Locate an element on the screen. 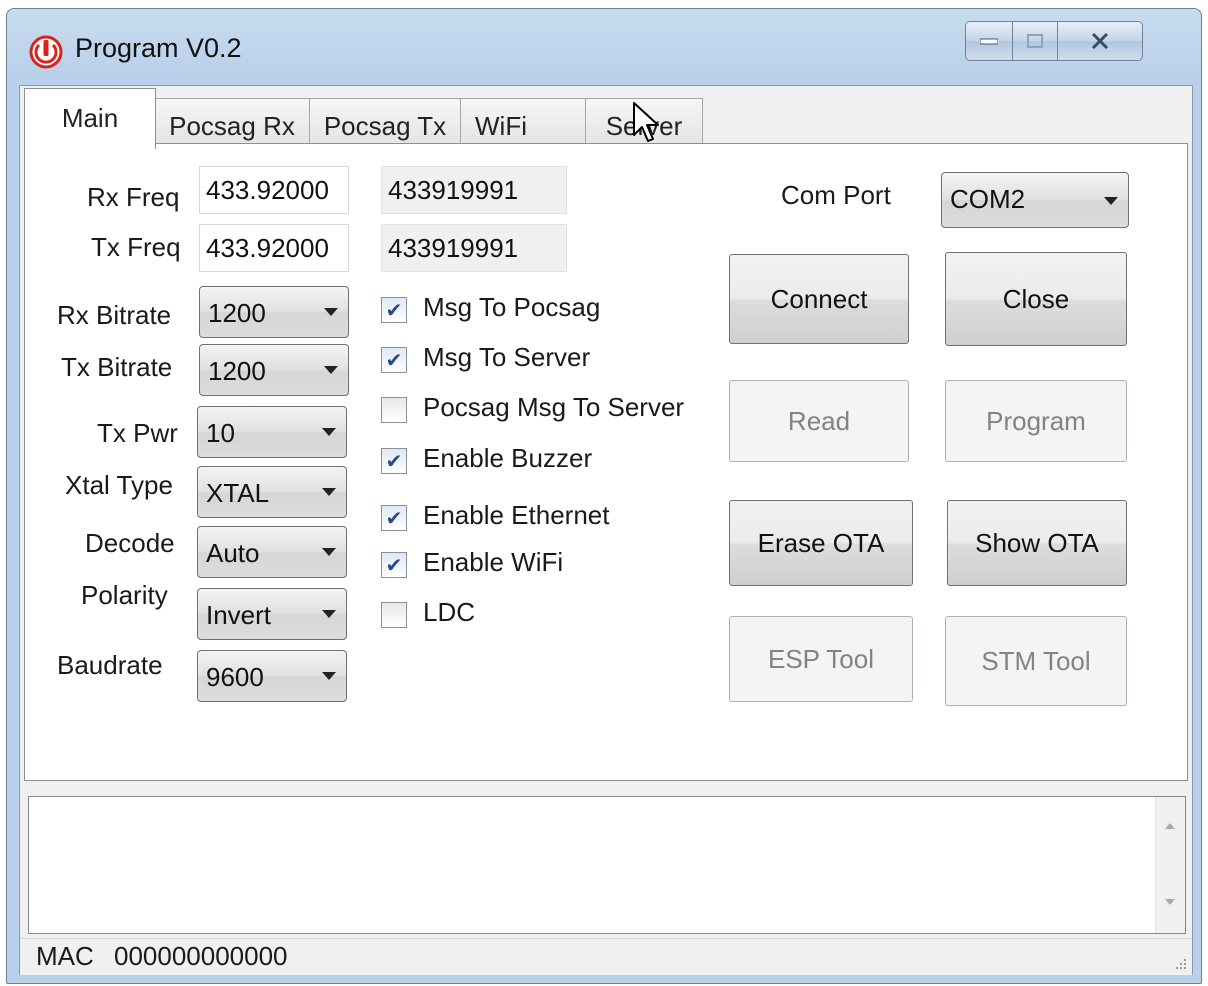  maximize-icon is located at coordinates (1035, 41).